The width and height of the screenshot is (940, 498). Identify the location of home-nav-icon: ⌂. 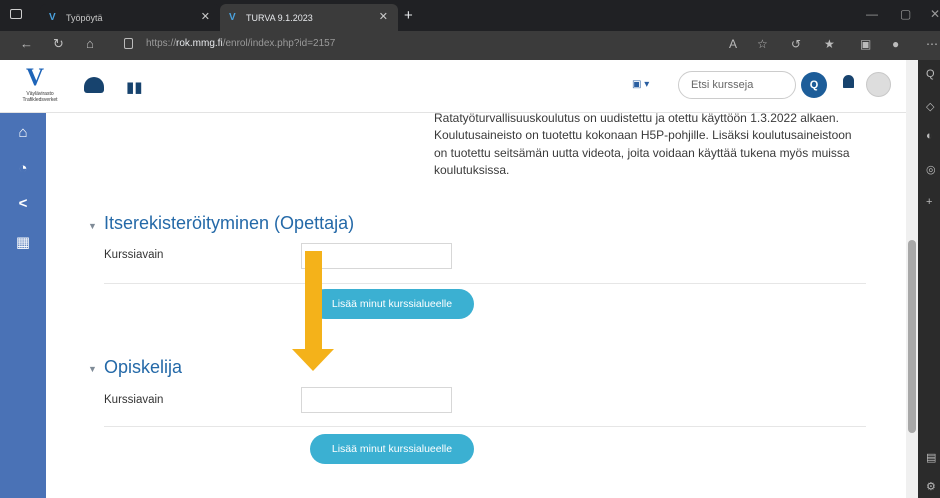
(23, 132).